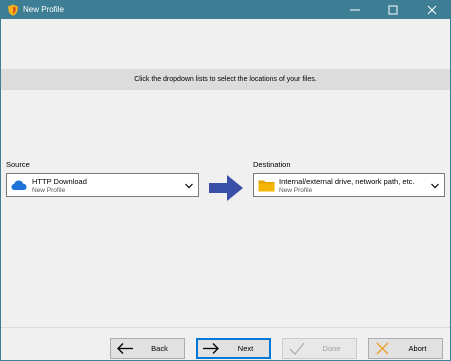  Describe the element at coordinates (159, 348) in the screenshot. I see `back-label: Back` at that location.